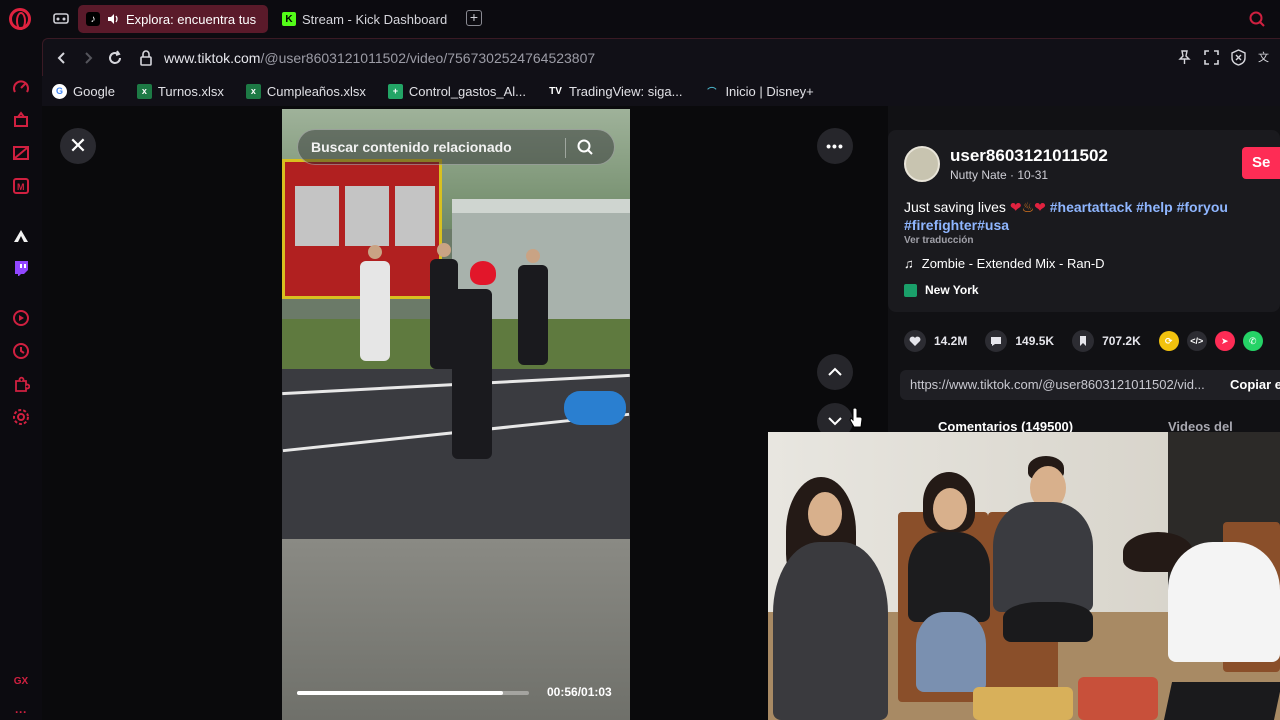 This screenshot has width=1280, height=720. Describe the element at coordinates (565, 148) in the screenshot. I see `search-divider` at that location.